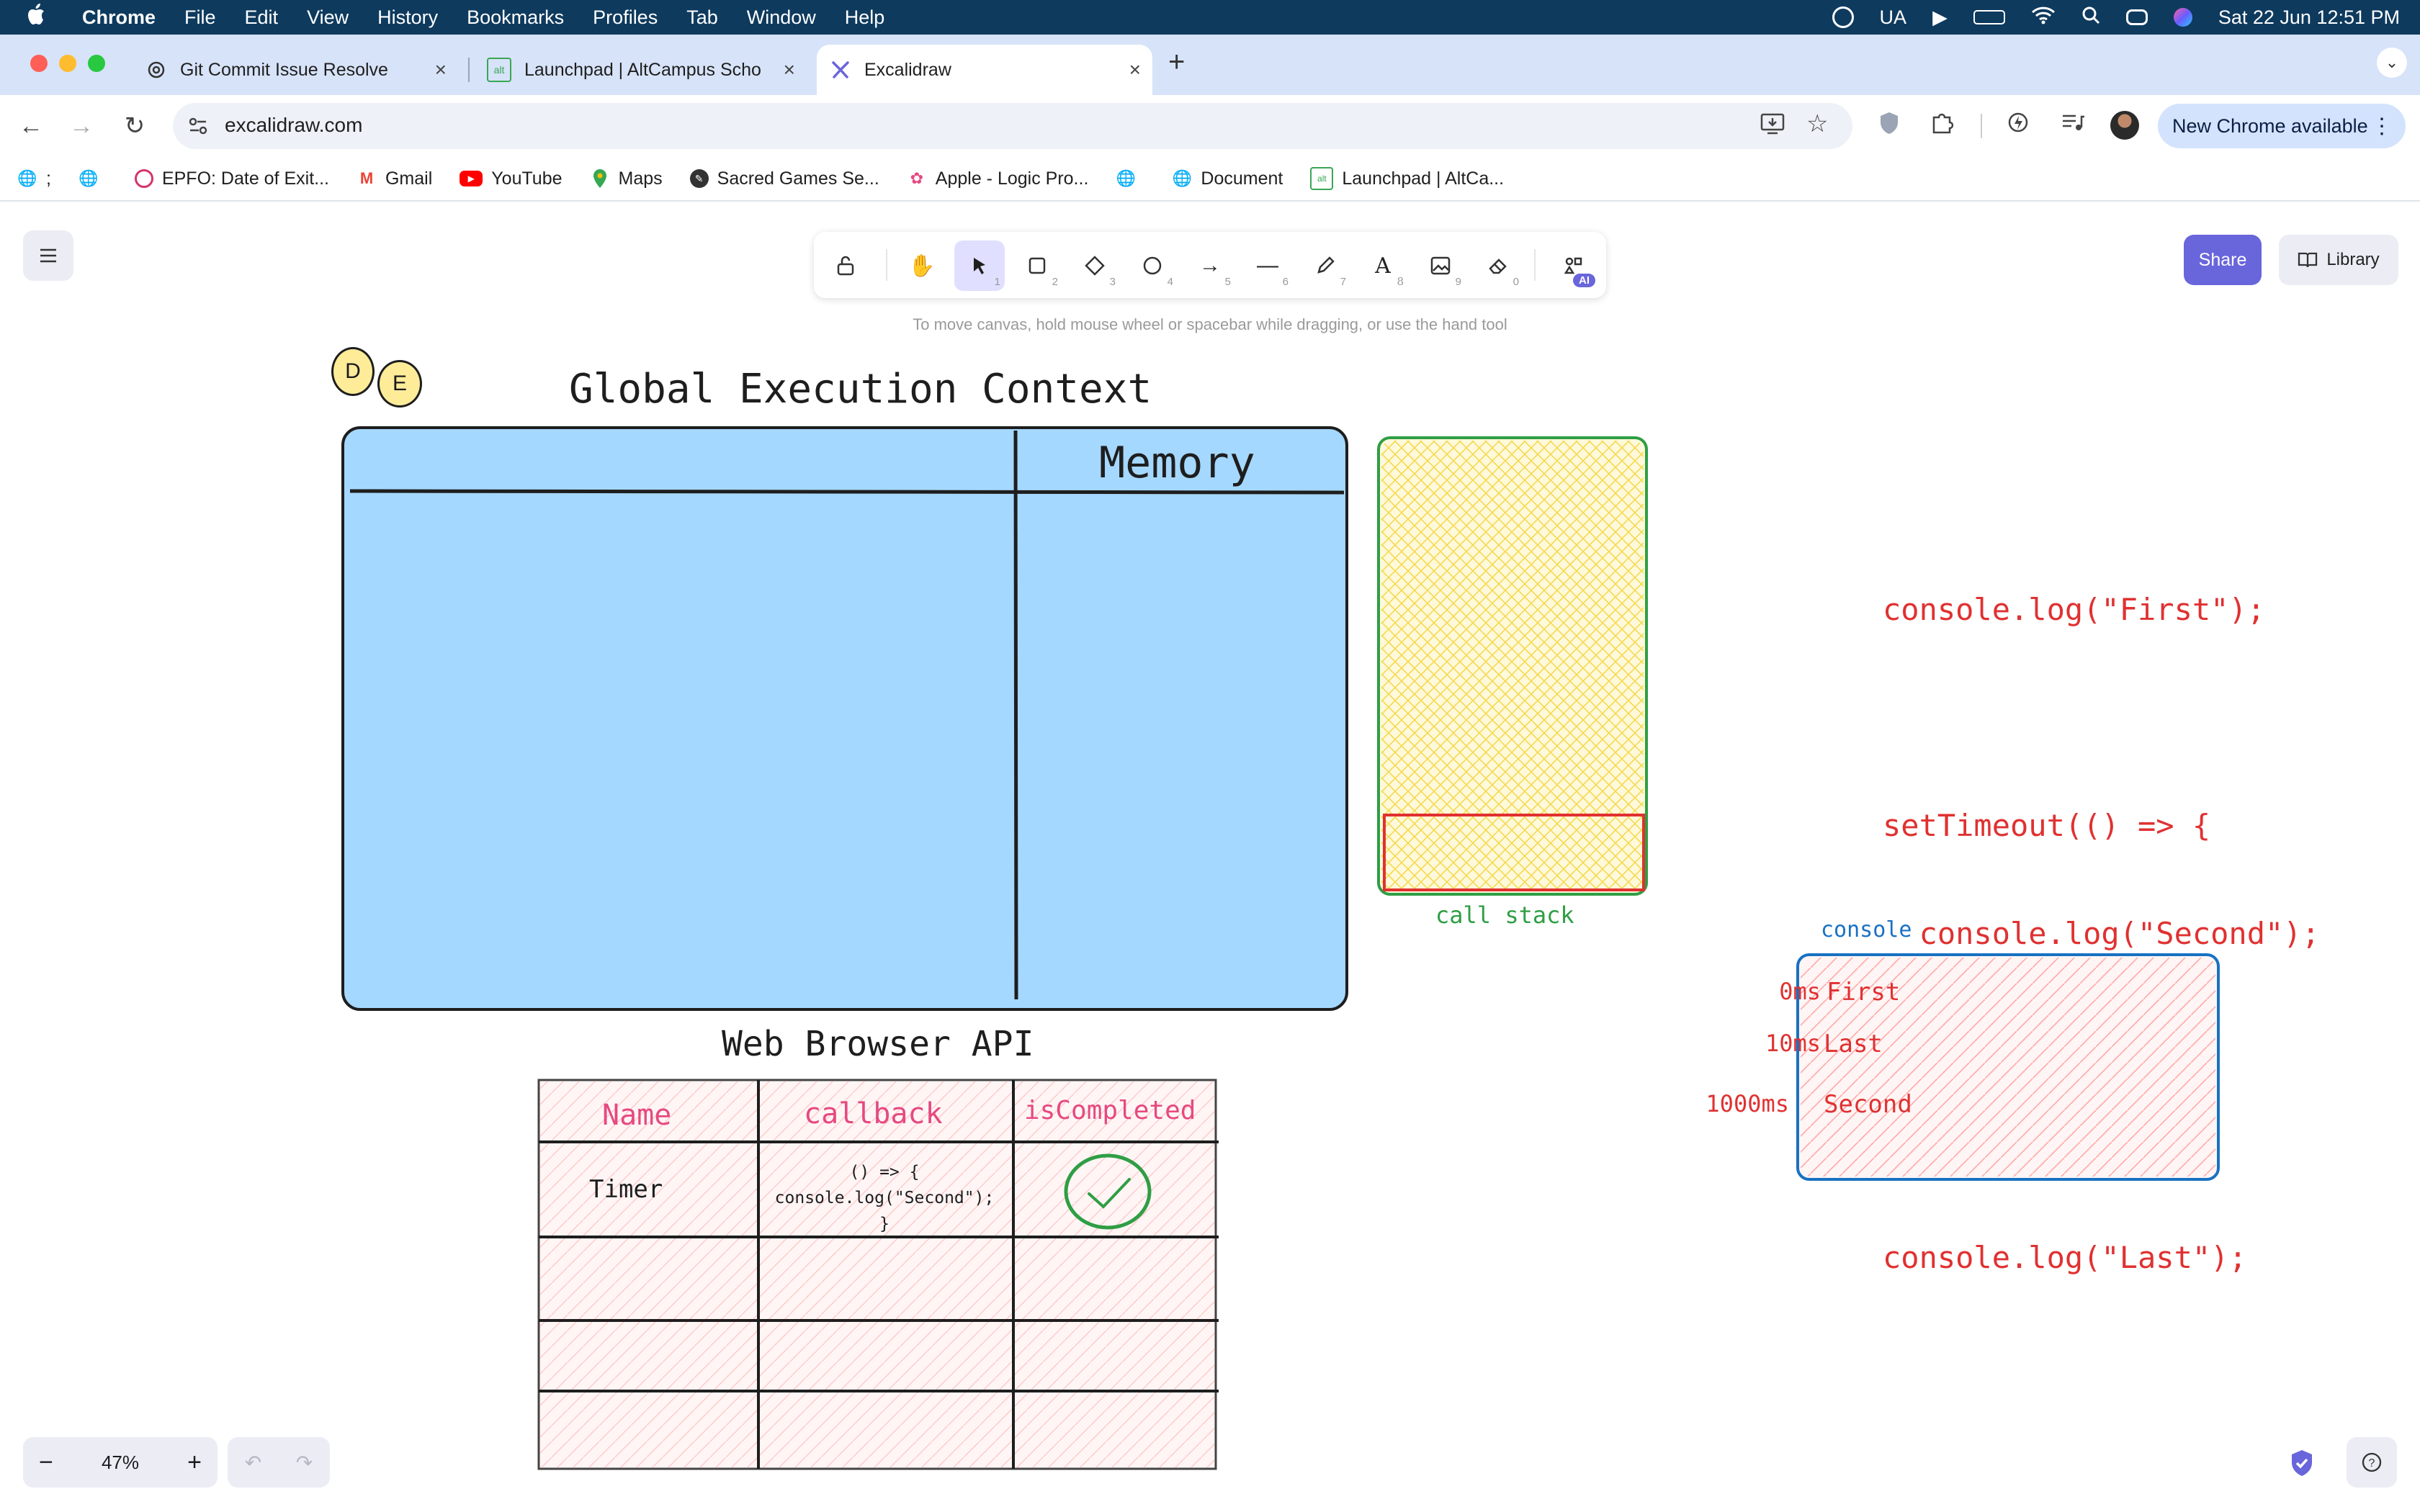  I want to click on rectangle-tool-icon: 2, so click(1037, 265).